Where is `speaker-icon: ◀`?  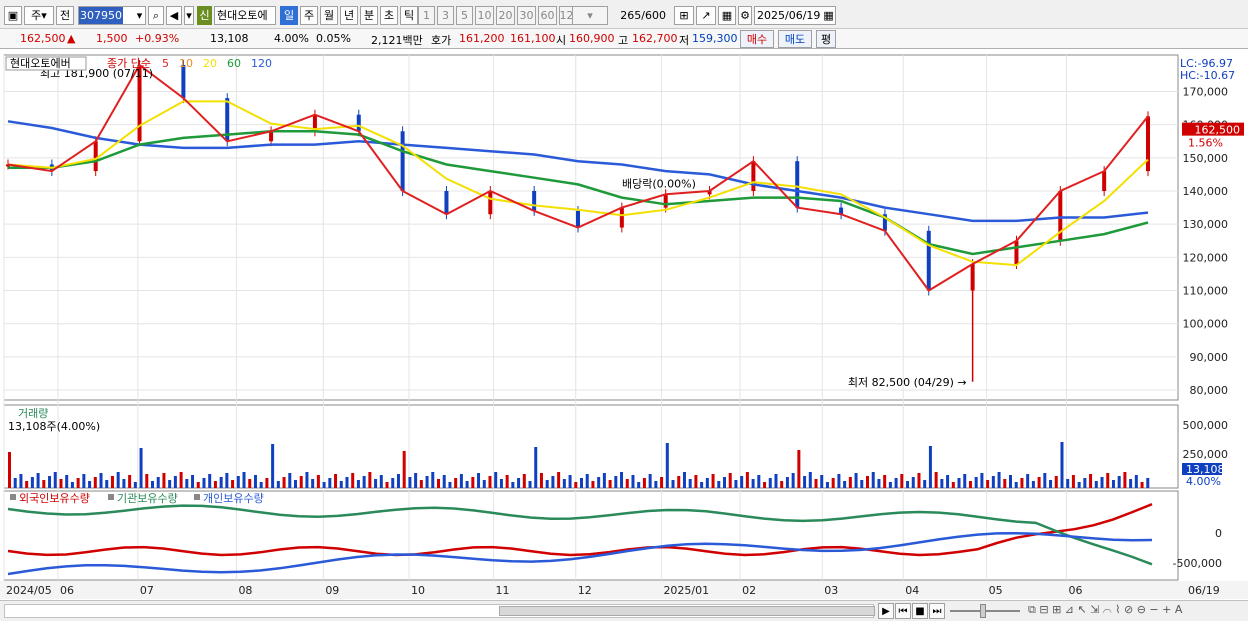
speaker-icon: ◀ is located at coordinates (174, 15).